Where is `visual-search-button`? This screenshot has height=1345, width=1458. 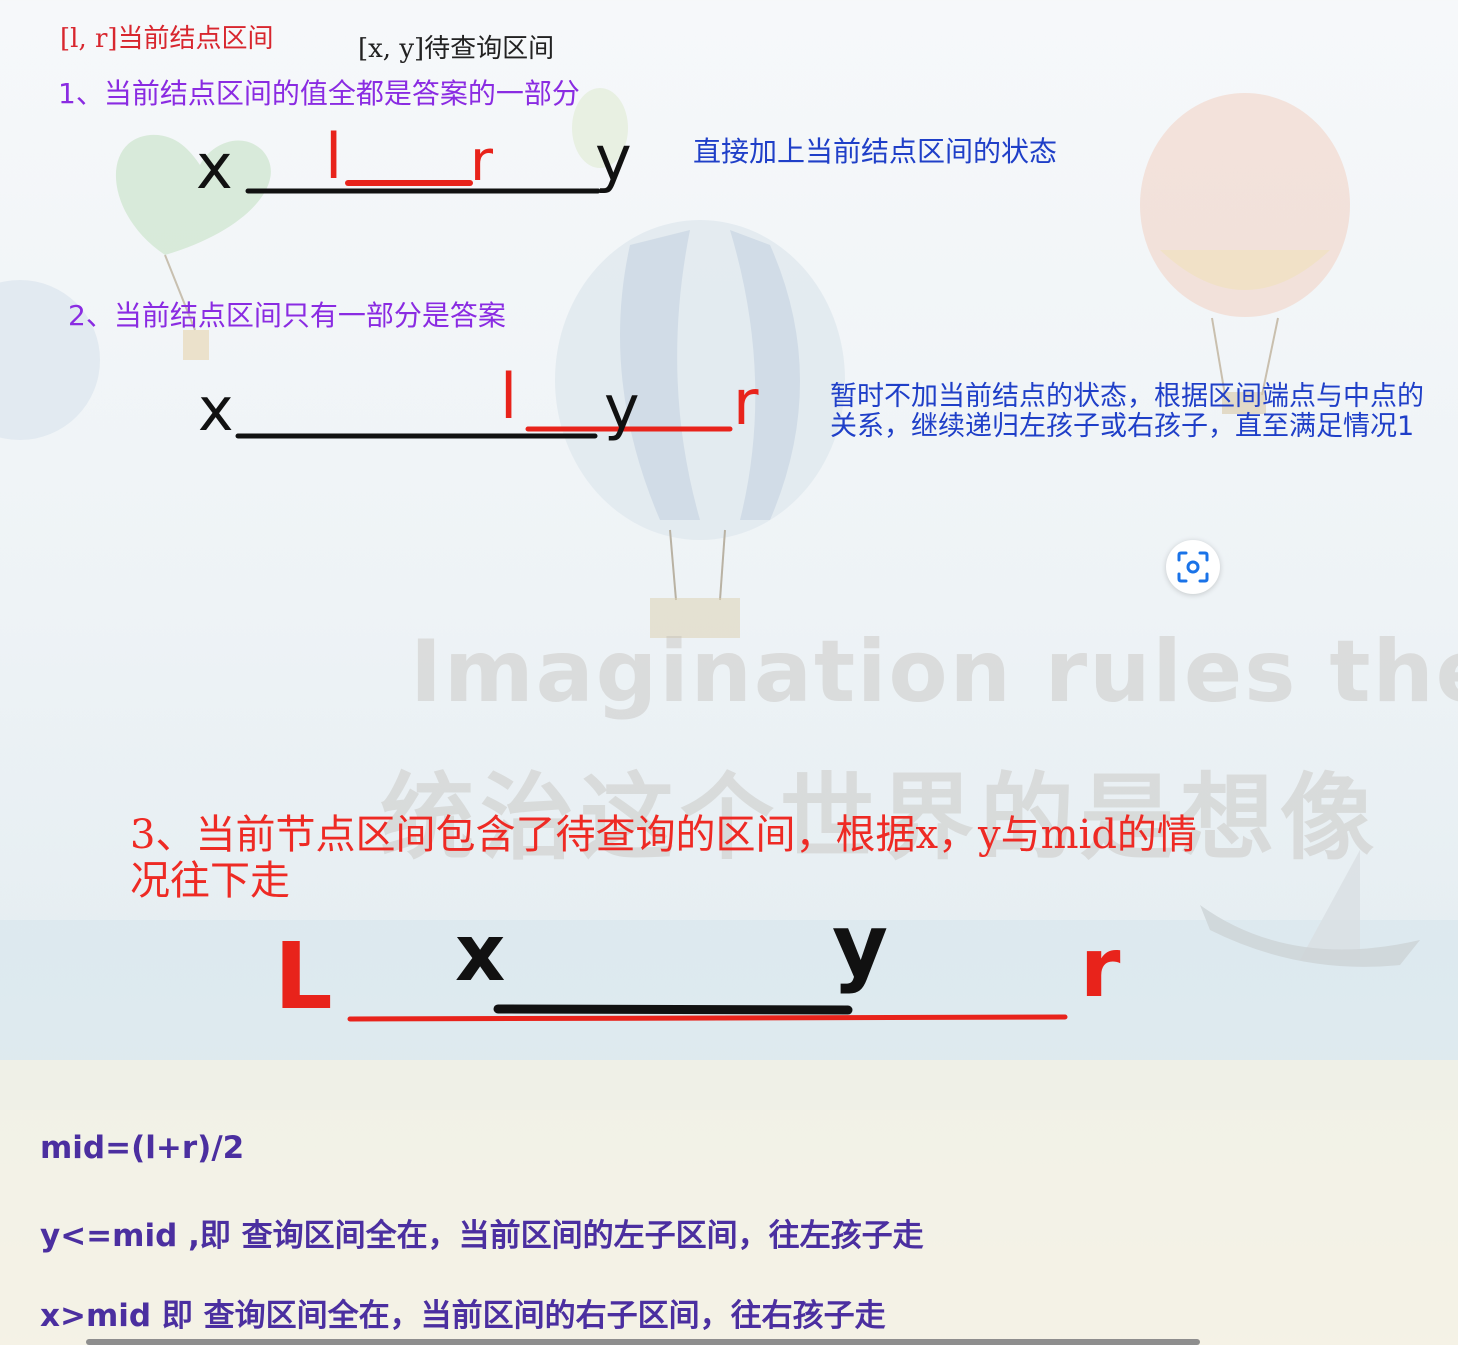
visual-search-button is located at coordinates (1193, 567).